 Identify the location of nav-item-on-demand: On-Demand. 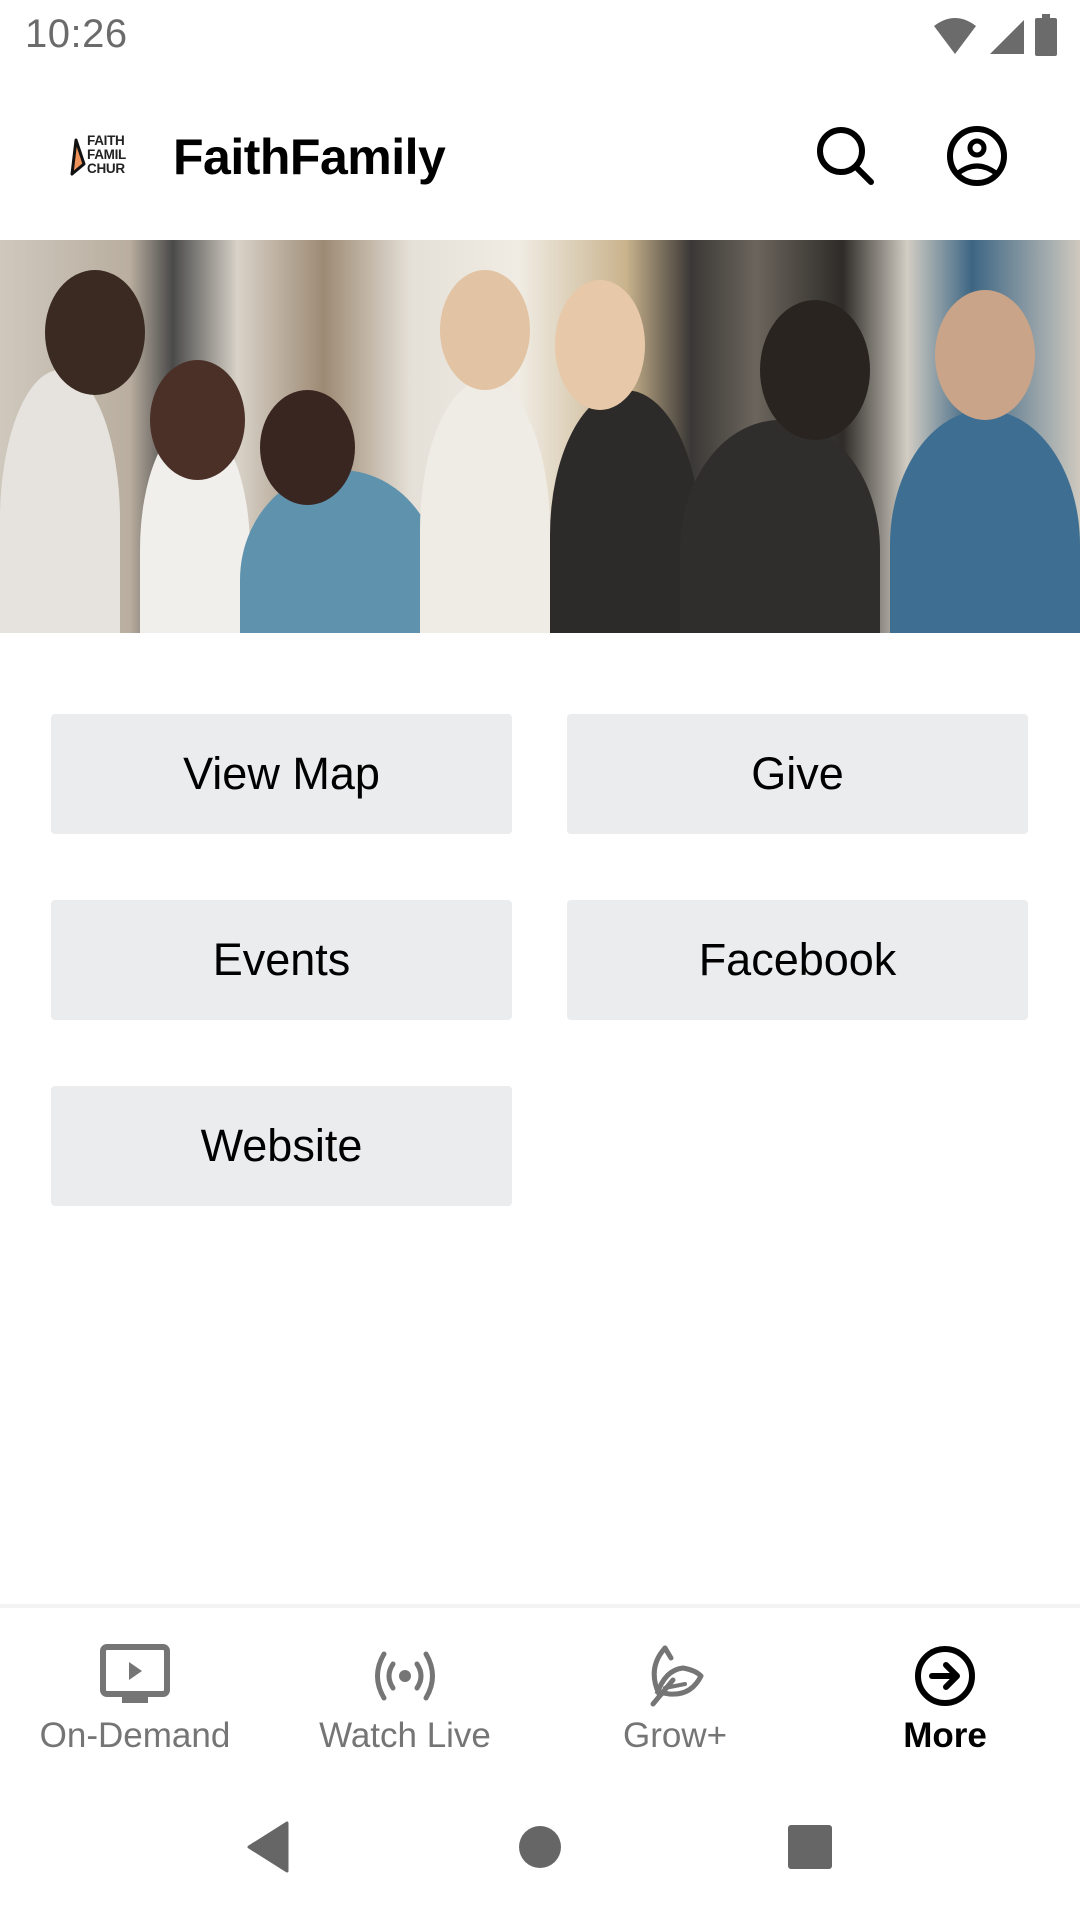
(135, 1693).